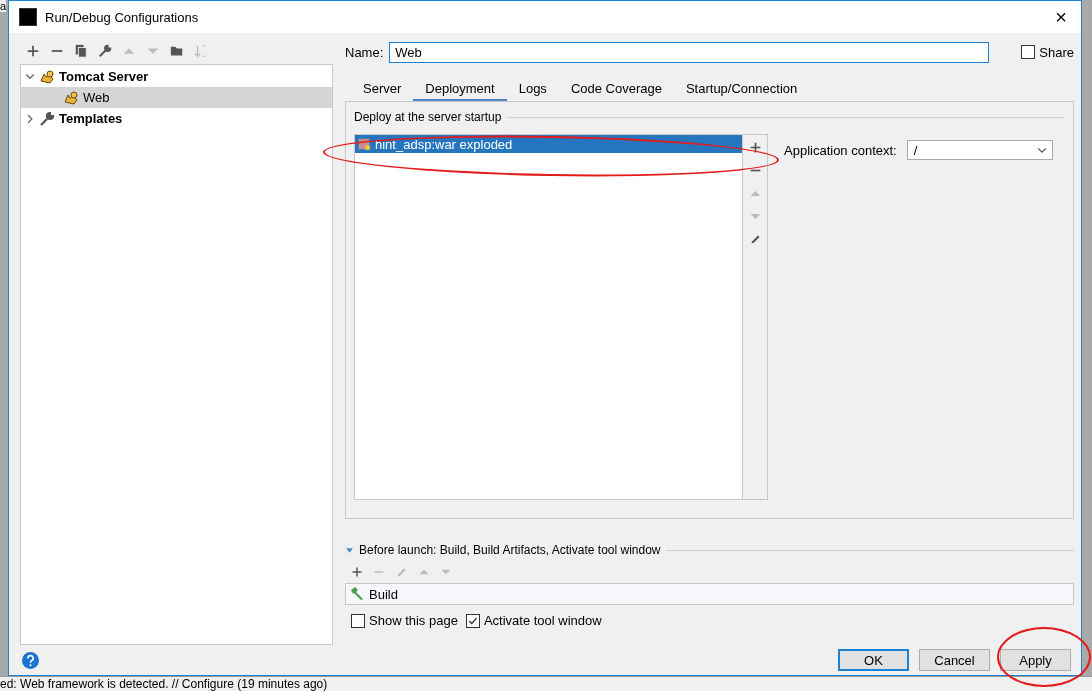 Image resolution: width=1092 pixels, height=691 pixels. I want to click on dialog-button: Cancel, so click(954, 660).